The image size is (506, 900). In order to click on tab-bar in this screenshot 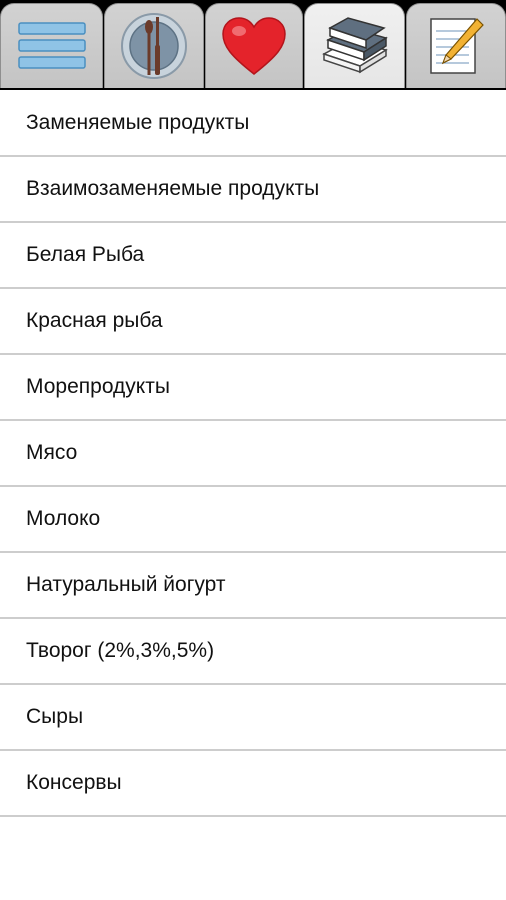, I will do `click(253, 45)`.